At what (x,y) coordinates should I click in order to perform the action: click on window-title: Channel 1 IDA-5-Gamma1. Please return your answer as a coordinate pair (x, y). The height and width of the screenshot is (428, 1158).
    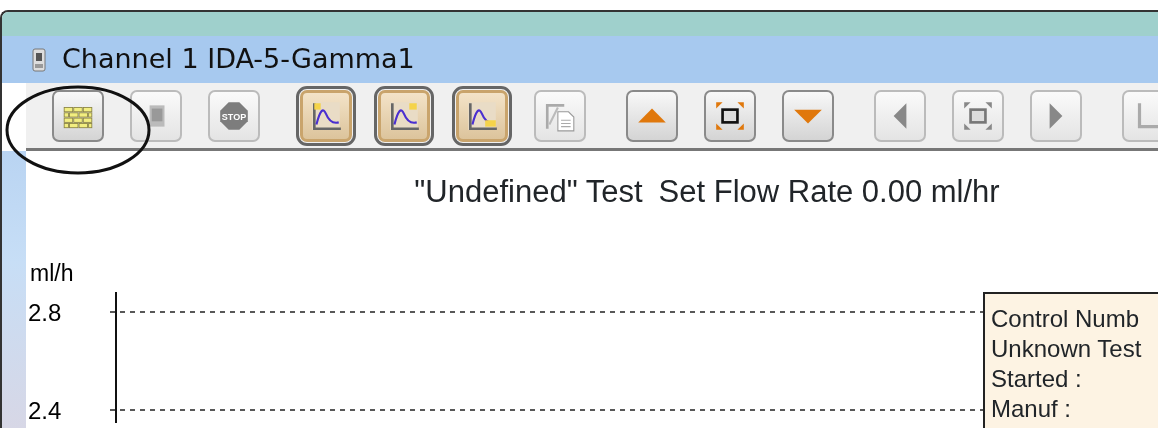
    Looking at the image, I should click on (238, 59).